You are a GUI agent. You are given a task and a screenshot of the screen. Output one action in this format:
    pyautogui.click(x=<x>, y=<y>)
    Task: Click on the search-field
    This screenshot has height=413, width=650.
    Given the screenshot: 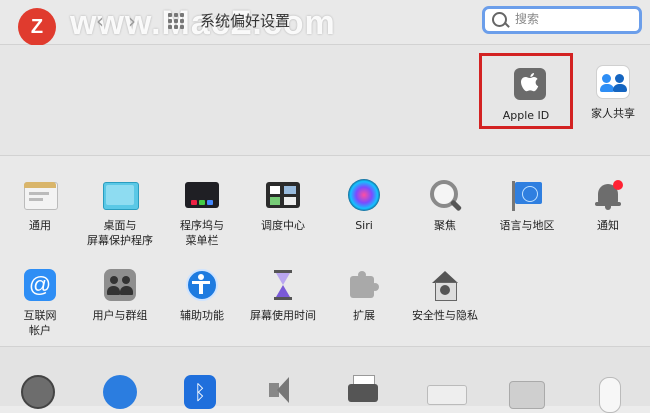 What is the action you would take?
    pyautogui.click(x=562, y=20)
    